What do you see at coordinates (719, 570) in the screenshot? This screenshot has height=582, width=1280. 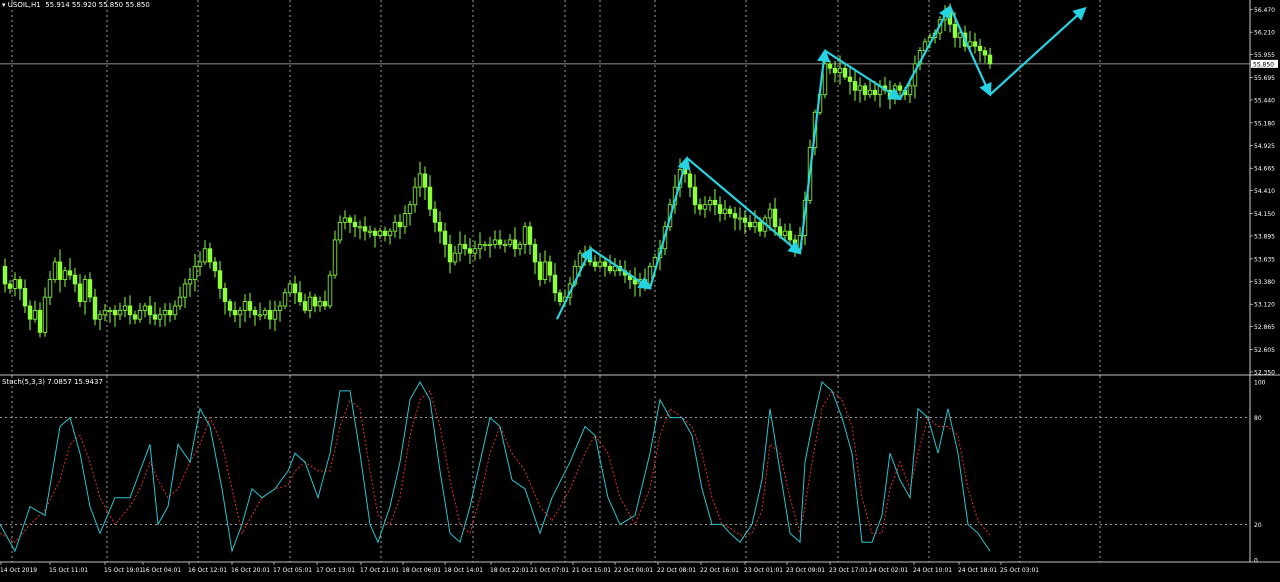 I see `time-tick-label: 22 Oct 16:01` at bounding box center [719, 570].